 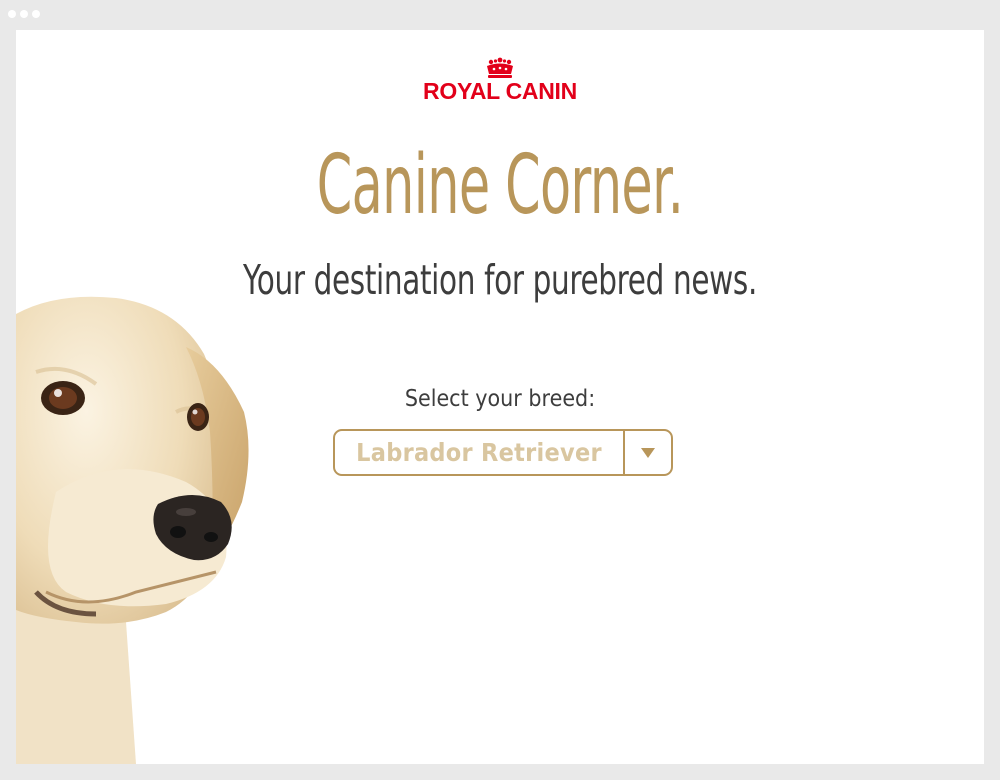 What do you see at coordinates (500, 67) in the screenshot?
I see `crown-icon` at bounding box center [500, 67].